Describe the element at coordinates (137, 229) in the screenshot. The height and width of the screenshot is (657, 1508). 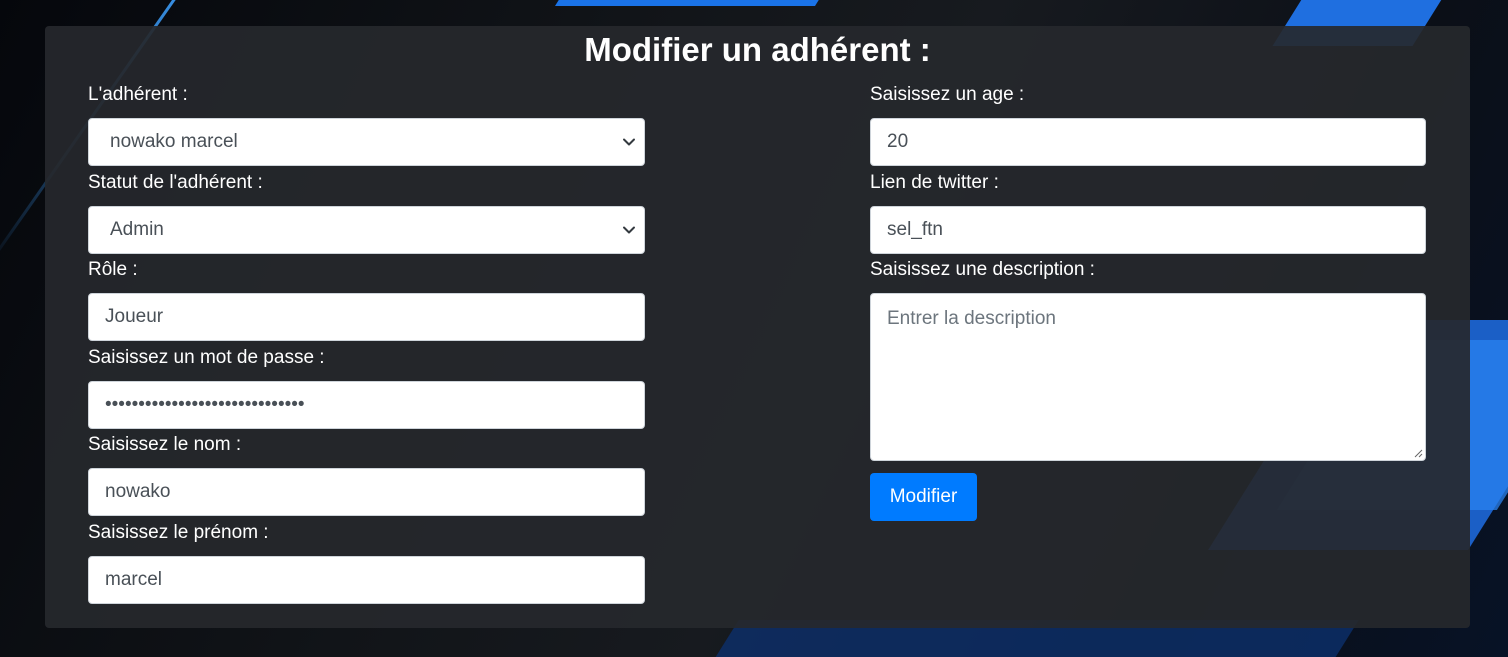
I see `status-select-value: Admin` at that location.